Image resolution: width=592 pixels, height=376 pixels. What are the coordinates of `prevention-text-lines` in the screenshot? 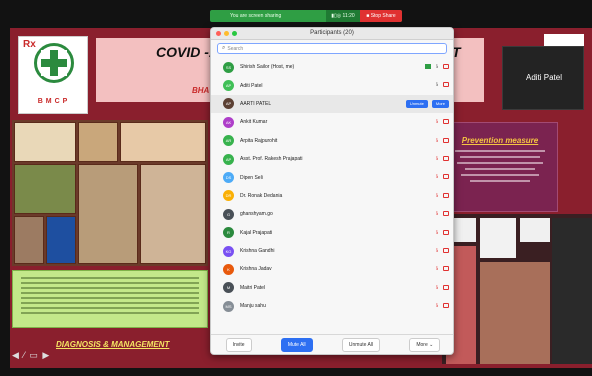 It's located at (500, 168).